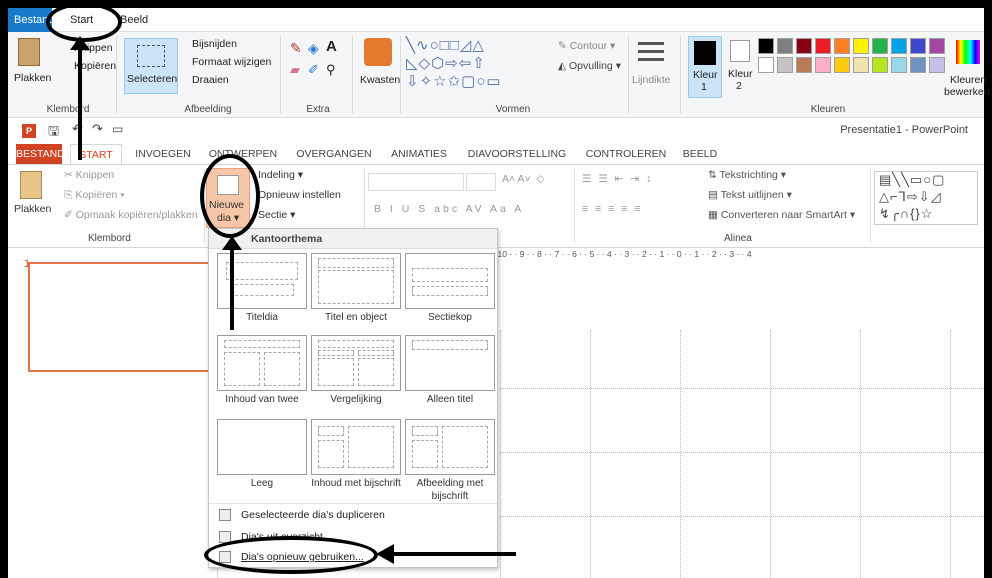 The height and width of the screenshot is (578, 992). Describe the element at coordinates (331, 46) in the screenshot. I see `text-icon: A` at that location.